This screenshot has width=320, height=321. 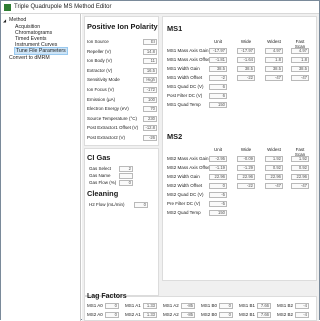 I want to click on positive-ion-title: Positive Ion Polarity, so click(x=122, y=26).